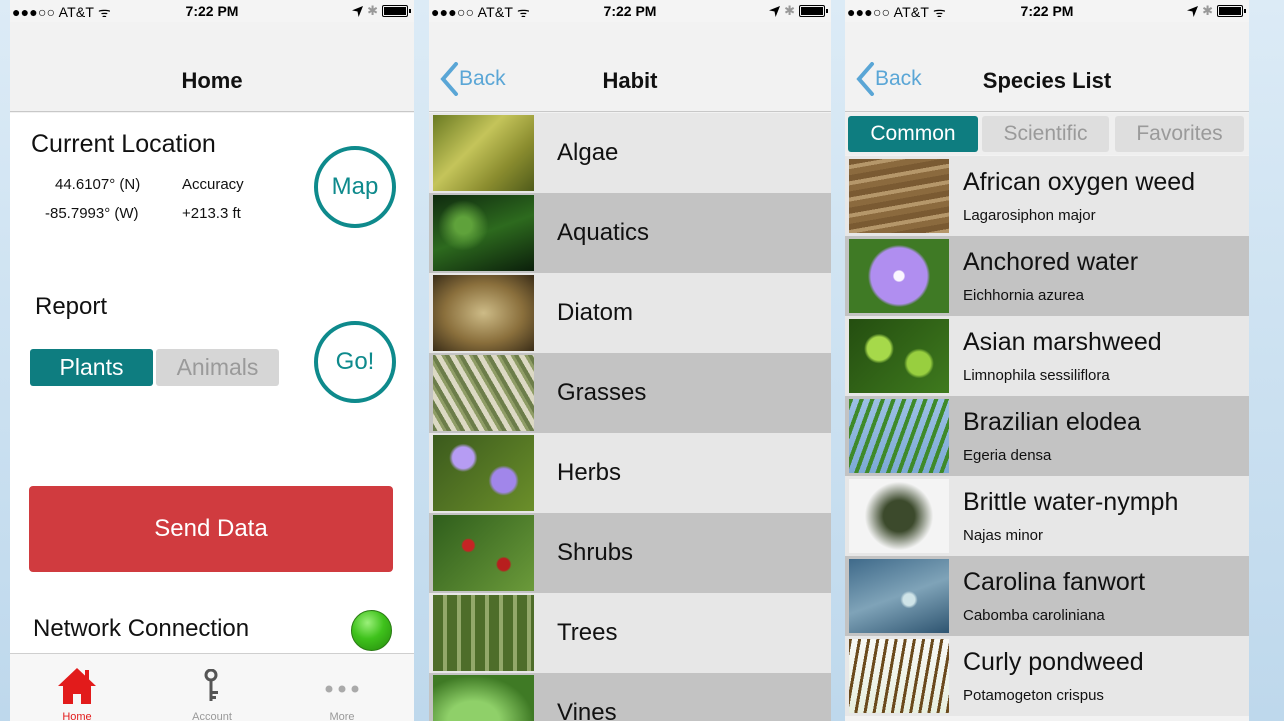  What do you see at coordinates (1047, 596) in the screenshot?
I see `species-row: Carolina fanwort Cabomba caroliniana` at bounding box center [1047, 596].